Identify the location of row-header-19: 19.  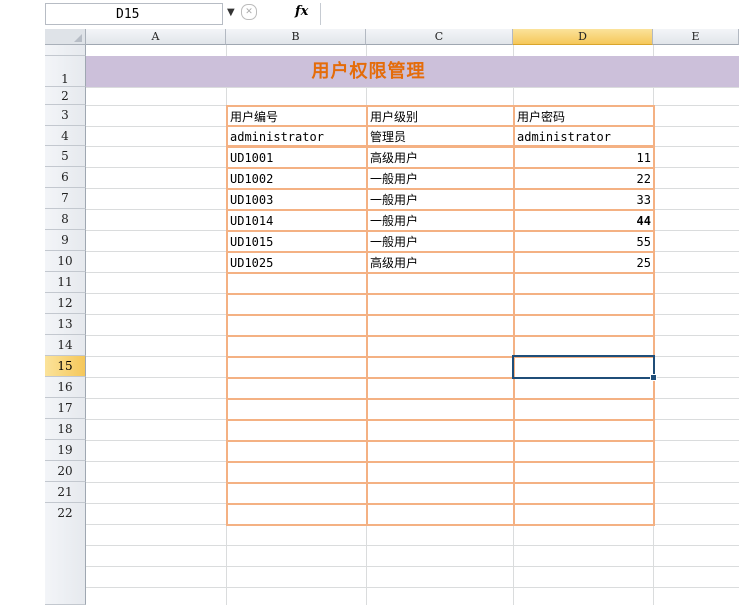
(65, 450).